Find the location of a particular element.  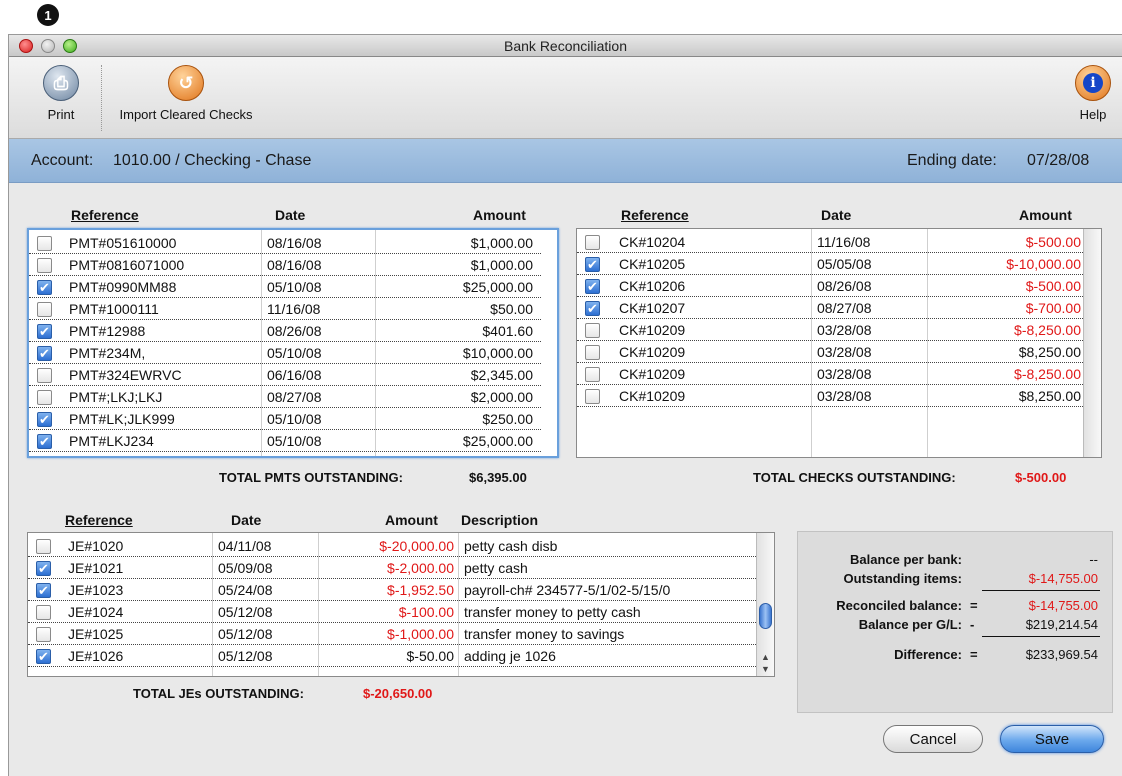

payment-row-reference: PMT#0816071000 is located at coordinates (127, 265).